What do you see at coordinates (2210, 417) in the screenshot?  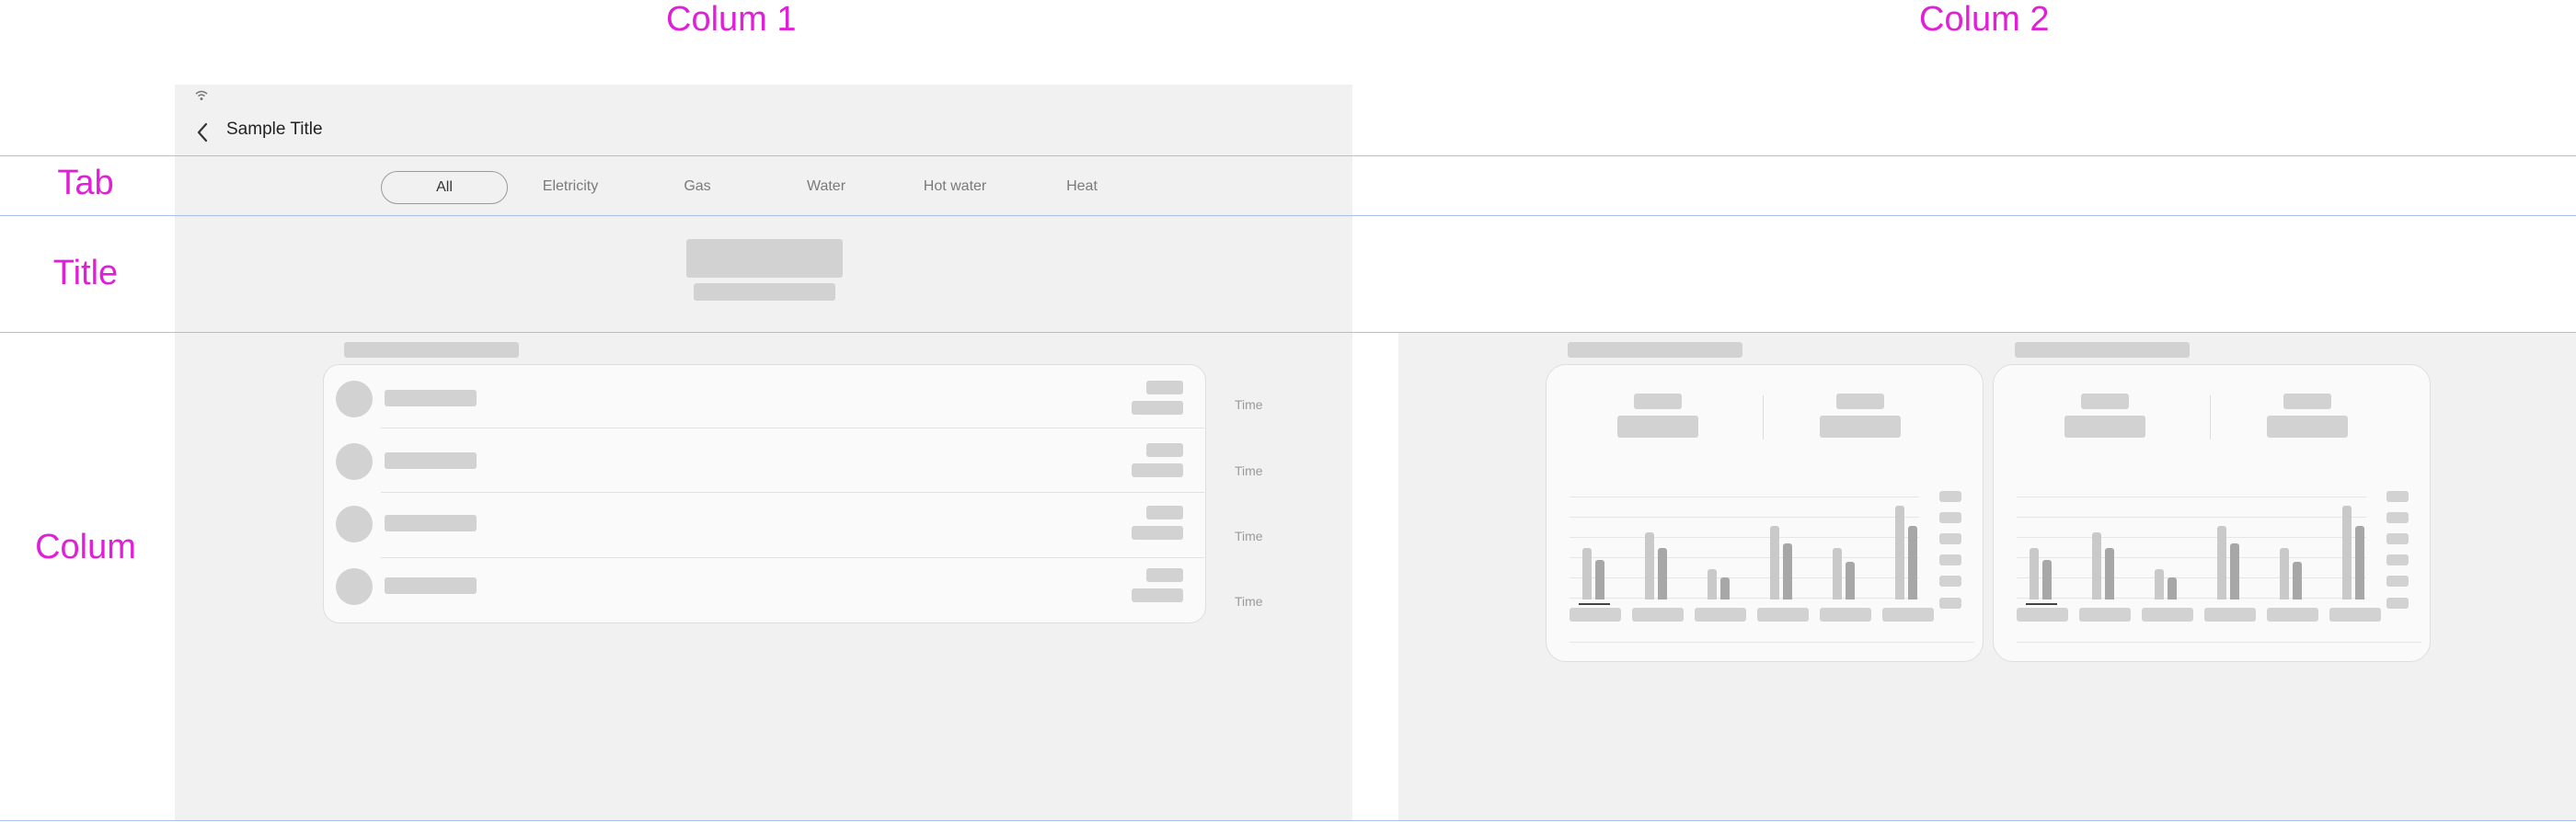 I see `summary-divider` at bounding box center [2210, 417].